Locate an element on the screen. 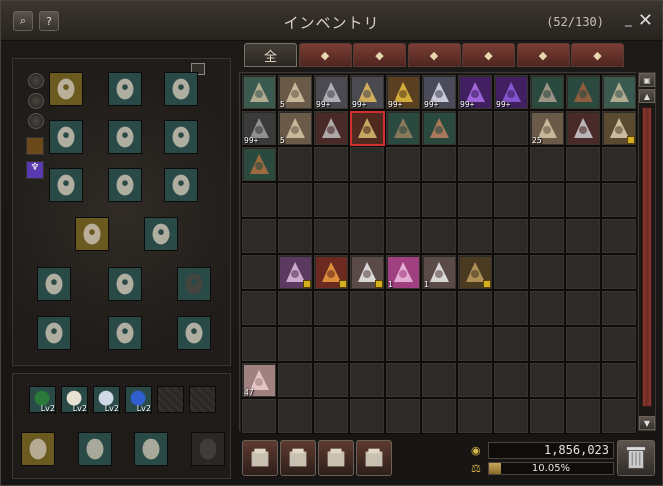  scroll-down-icon: ▼ is located at coordinates (647, 423).